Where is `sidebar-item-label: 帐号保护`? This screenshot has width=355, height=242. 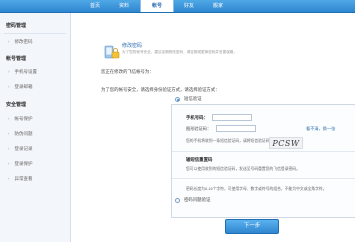 sidebar-item-label: 帐号保护 is located at coordinates (23, 118).